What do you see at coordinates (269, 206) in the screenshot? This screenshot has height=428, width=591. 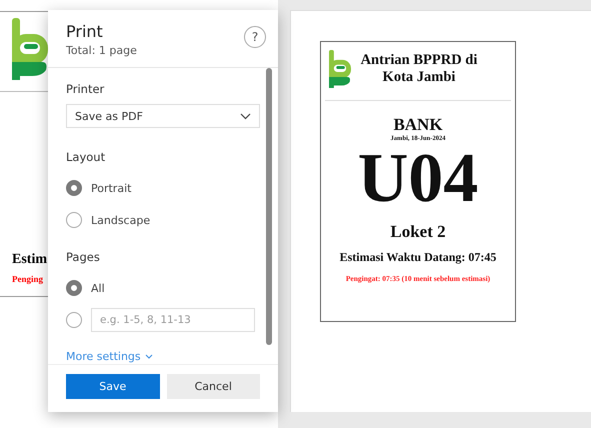 I see `scrollbar` at bounding box center [269, 206].